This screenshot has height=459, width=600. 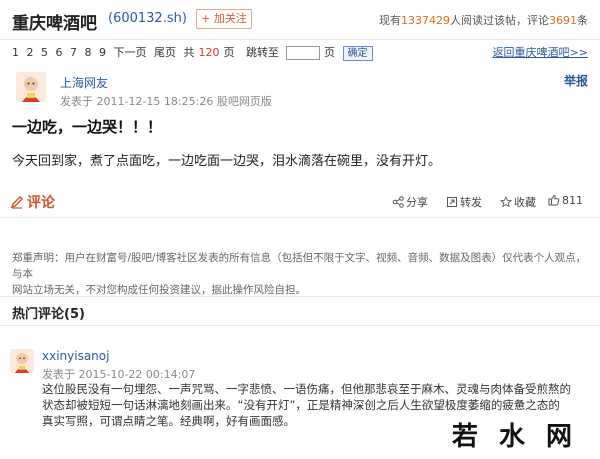 I want to click on pagination: 1 2 5 6 7 8 9 下一页 尾页 共 120 页 跳转至页 确定, so click(x=194, y=52).